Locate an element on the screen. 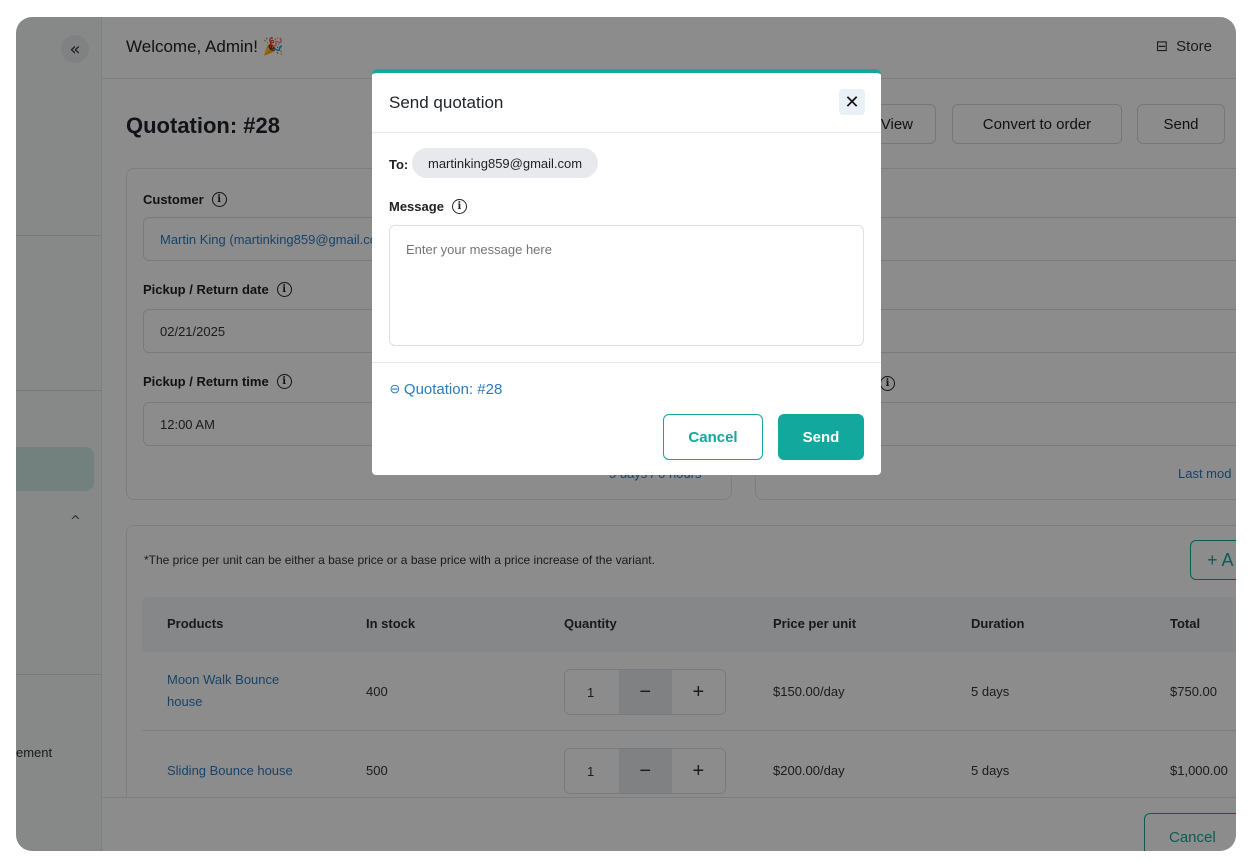  to-label: To: is located at coordinates (399, 164).